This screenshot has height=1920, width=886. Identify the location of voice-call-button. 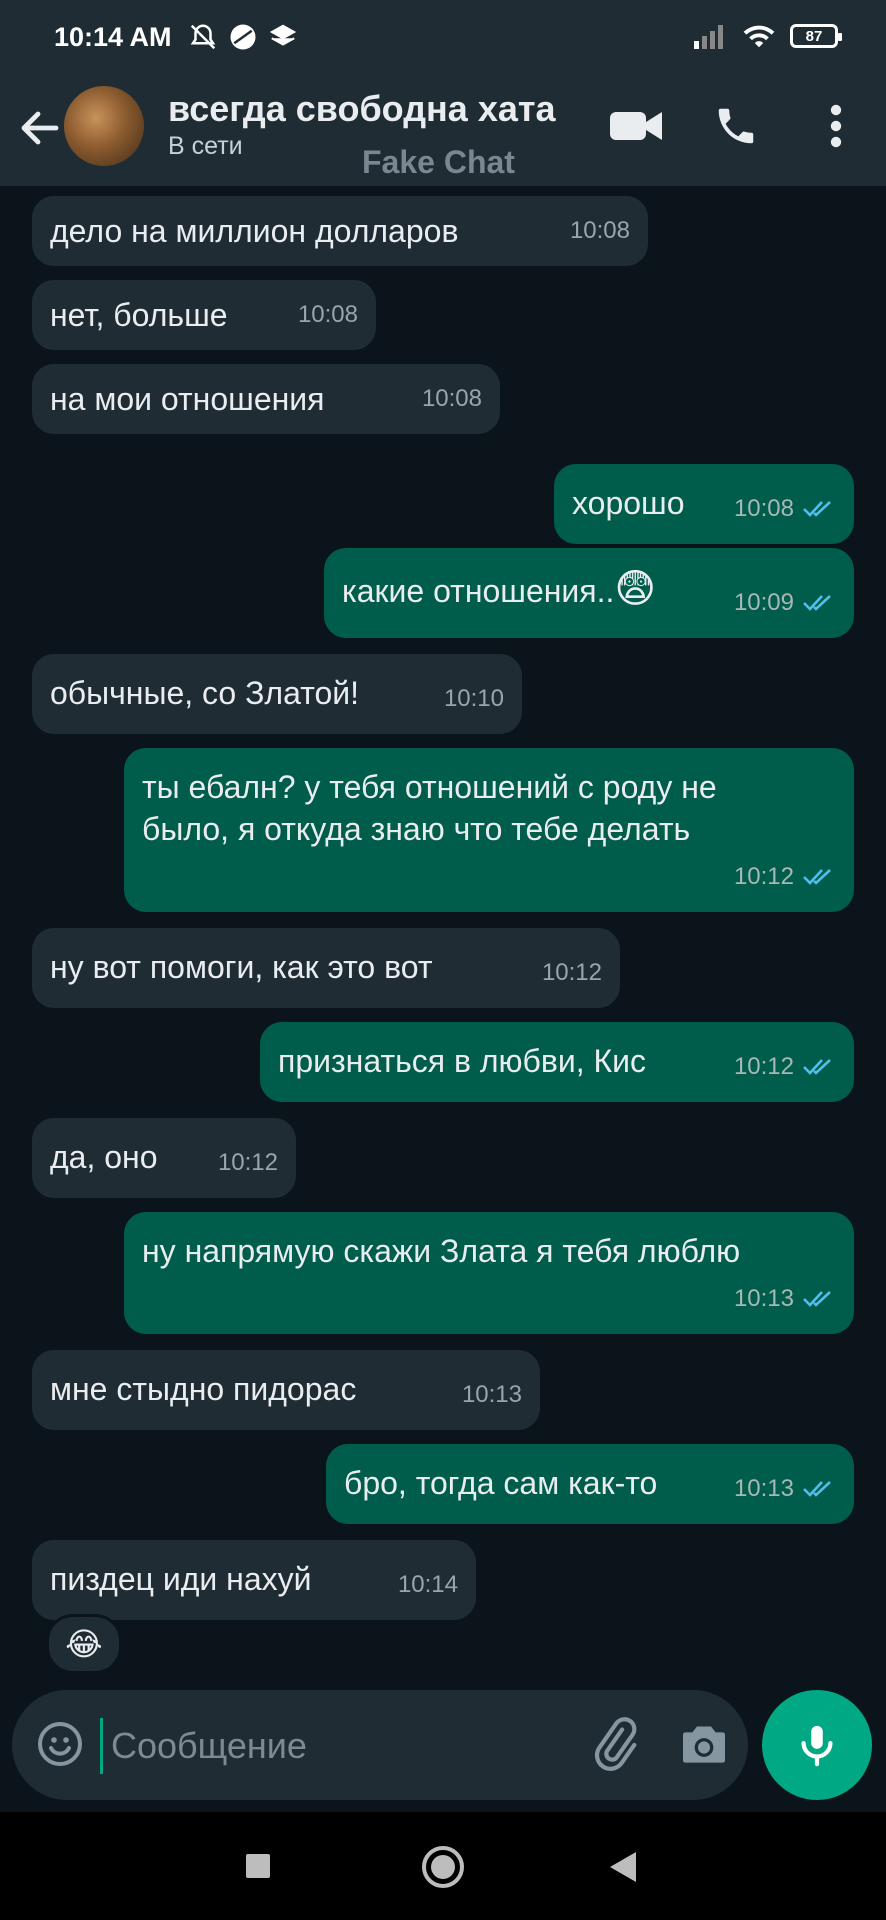
(736, 126).